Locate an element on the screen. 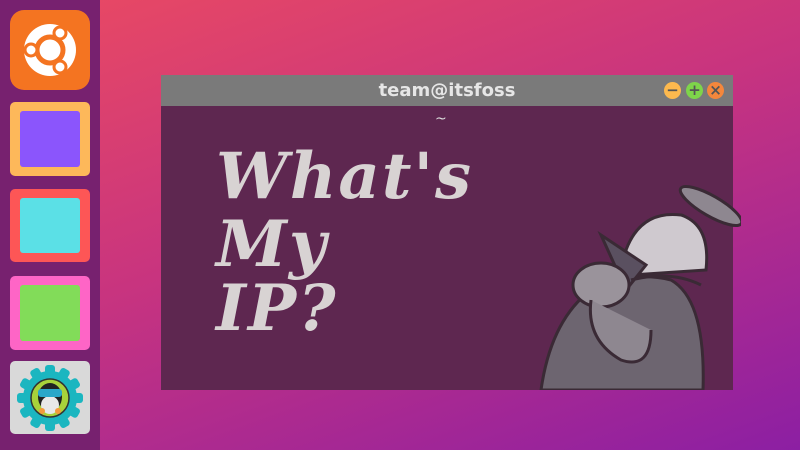 Image resolution: width=800 pixels, height=450 pixels. dock is located at coordinates (50, 225).